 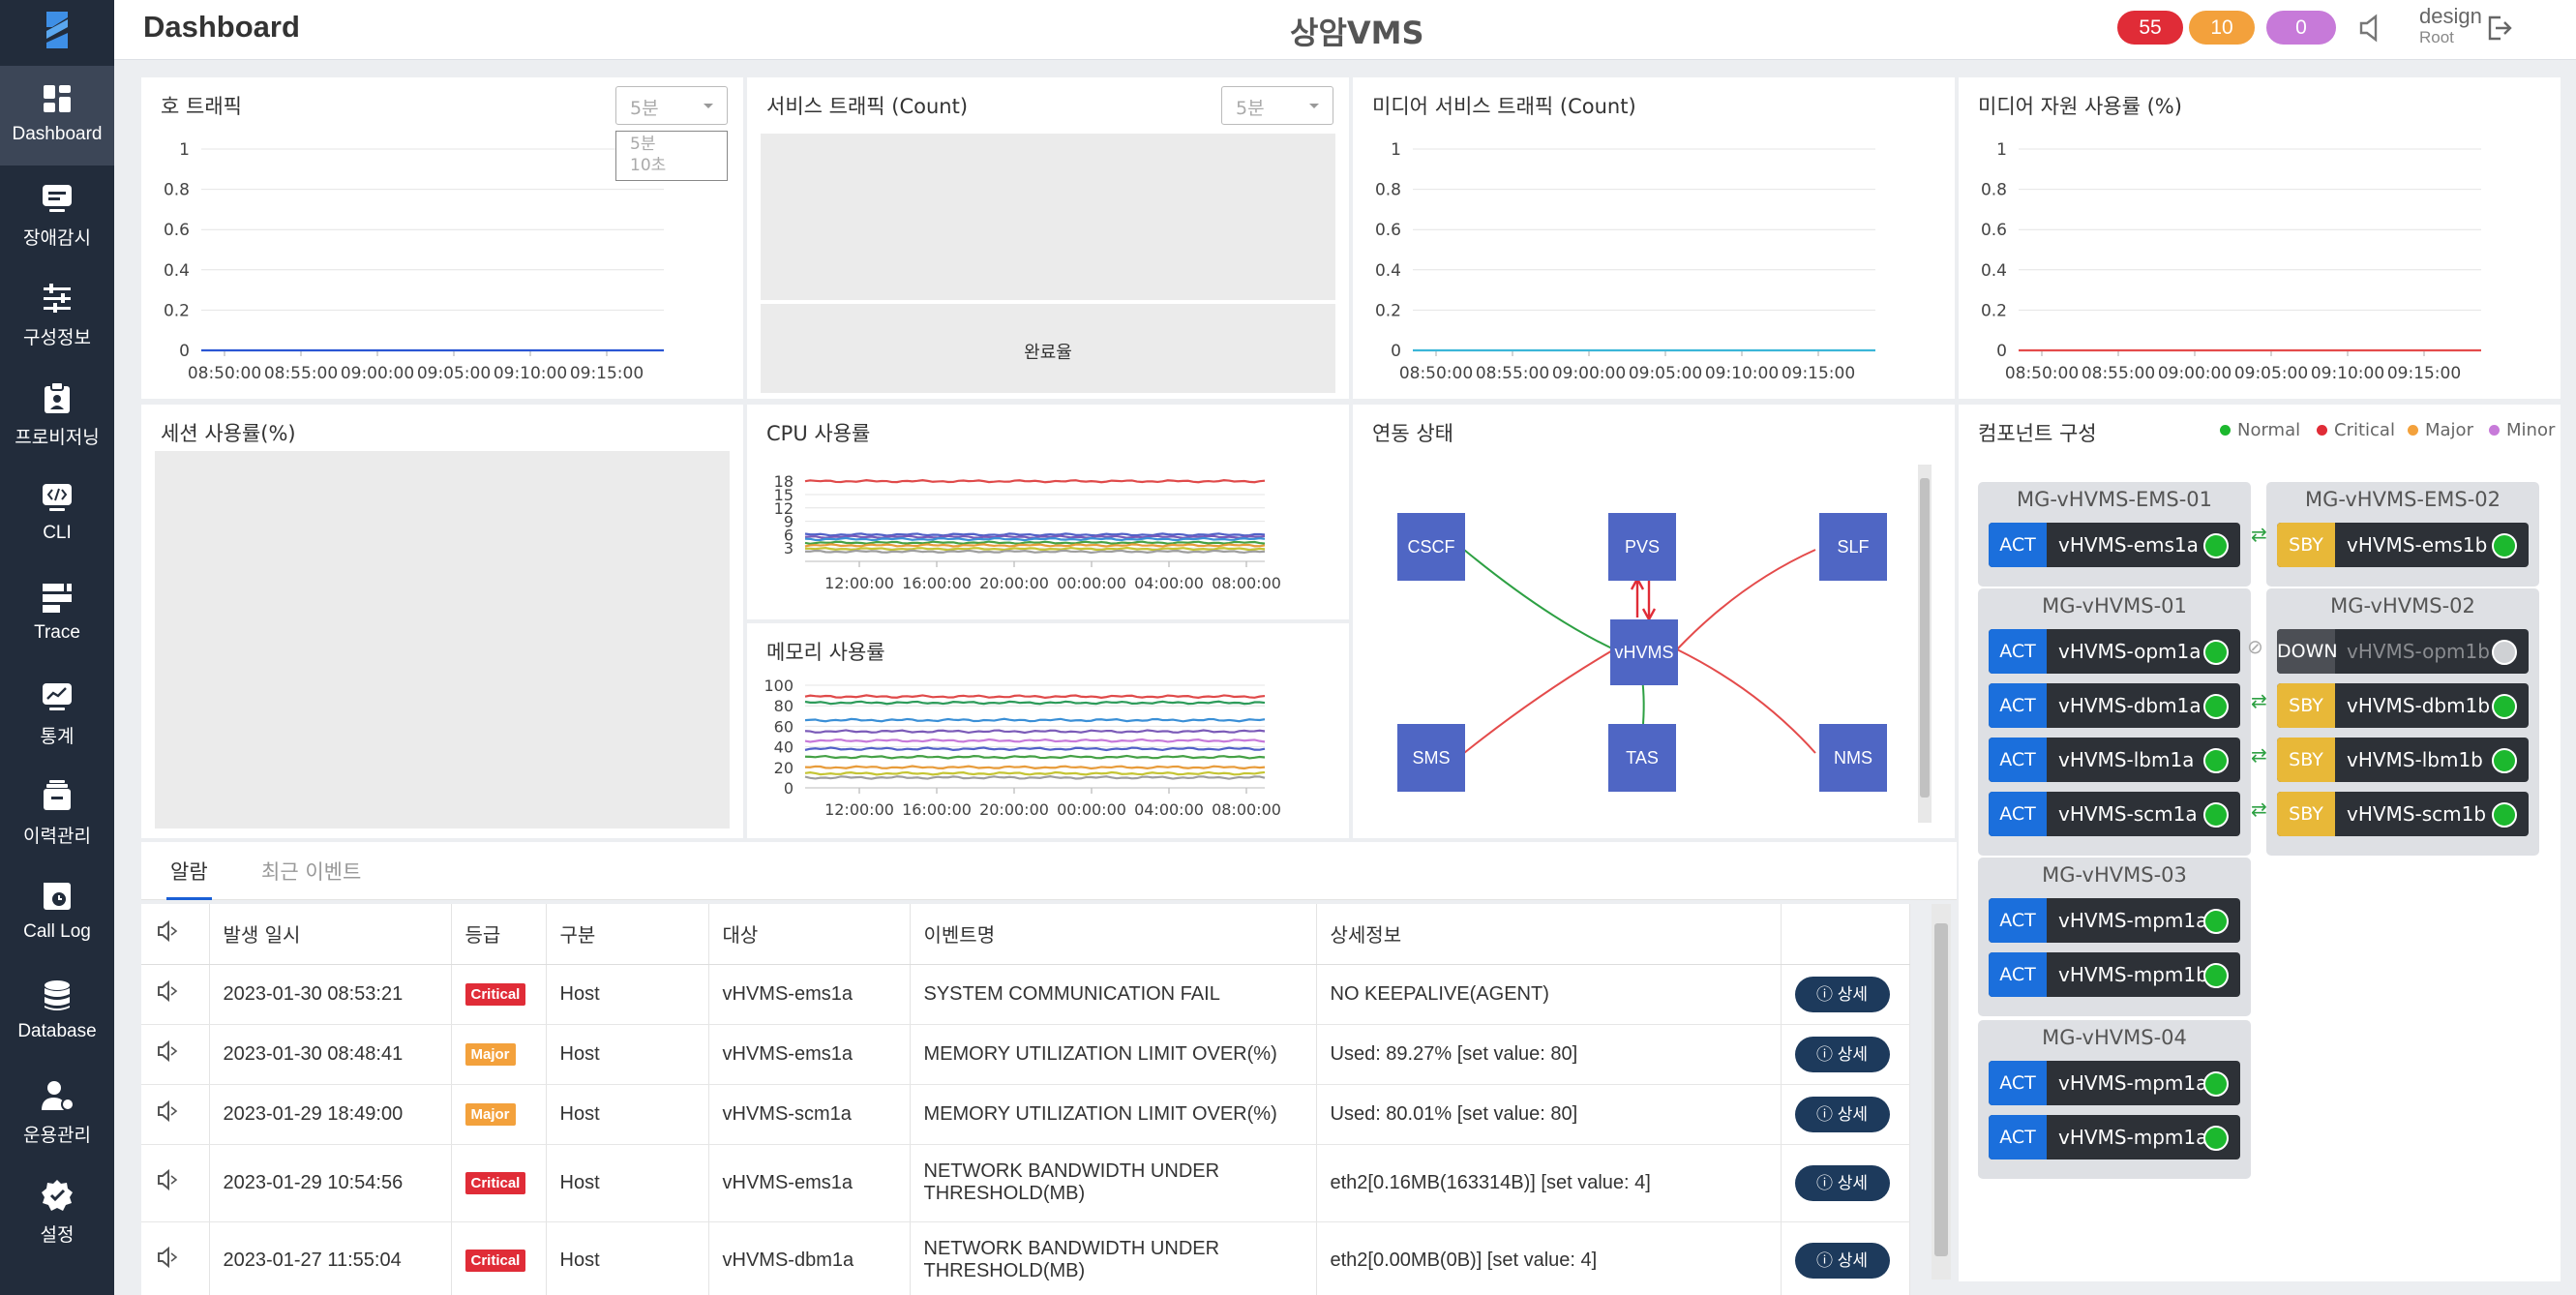 I want to click on interval-option-10s: 10초, so click(x=671, y=165).